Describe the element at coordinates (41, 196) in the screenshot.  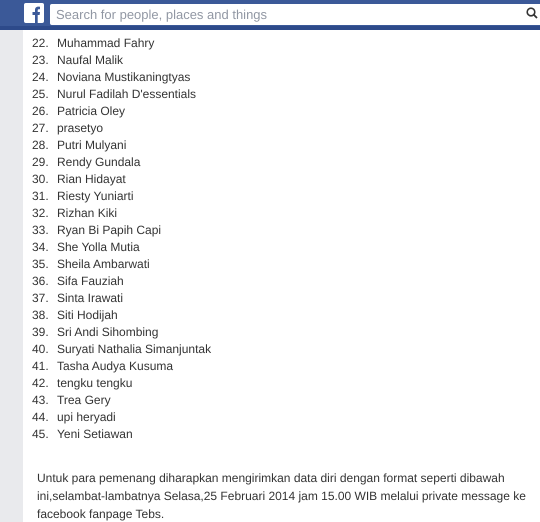
I see `list-number: 31.` at that location.